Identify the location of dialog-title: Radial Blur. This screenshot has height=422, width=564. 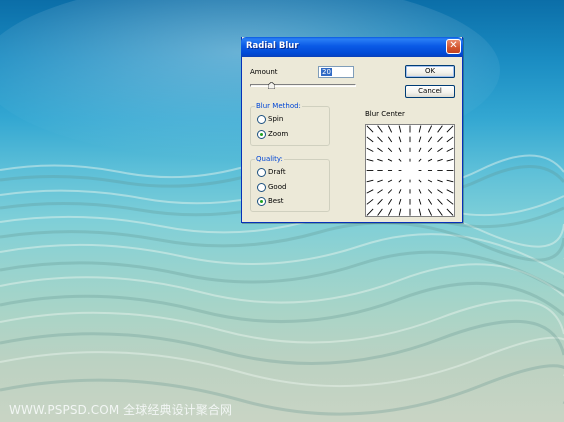
(272, 46).